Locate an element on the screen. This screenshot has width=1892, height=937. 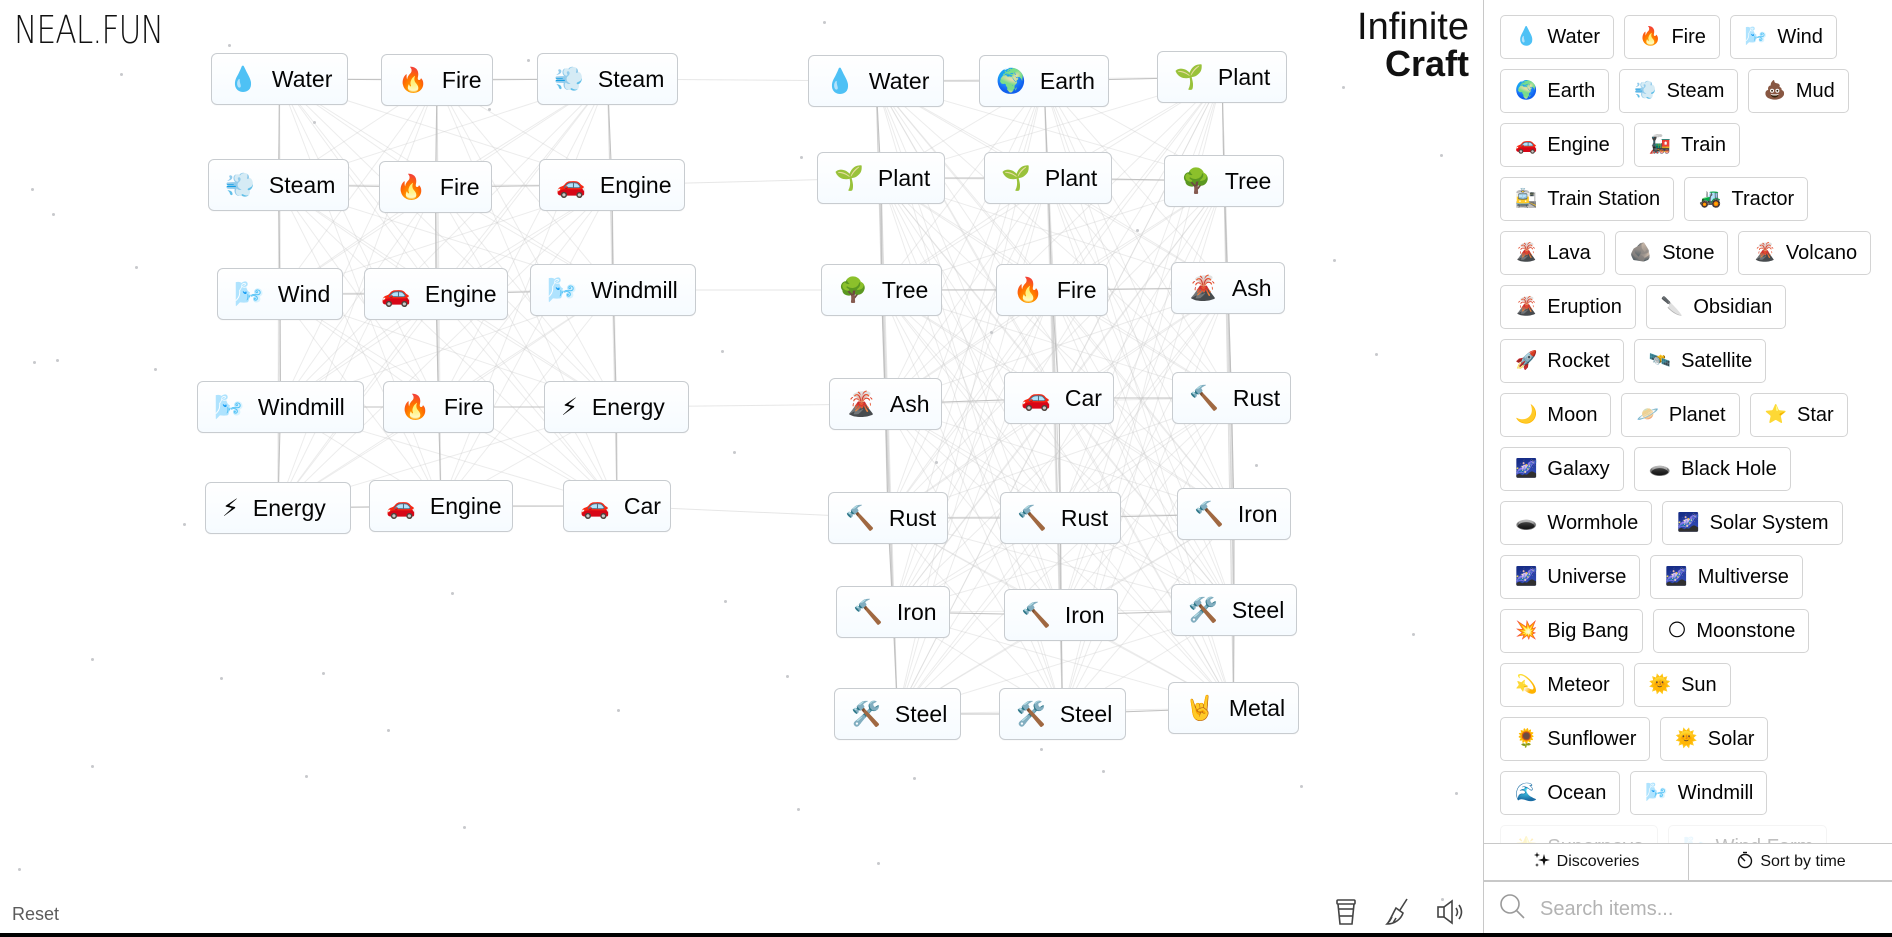
sidebar-item-stone: 🪨 Stone is located at coordinates (1671, 253).